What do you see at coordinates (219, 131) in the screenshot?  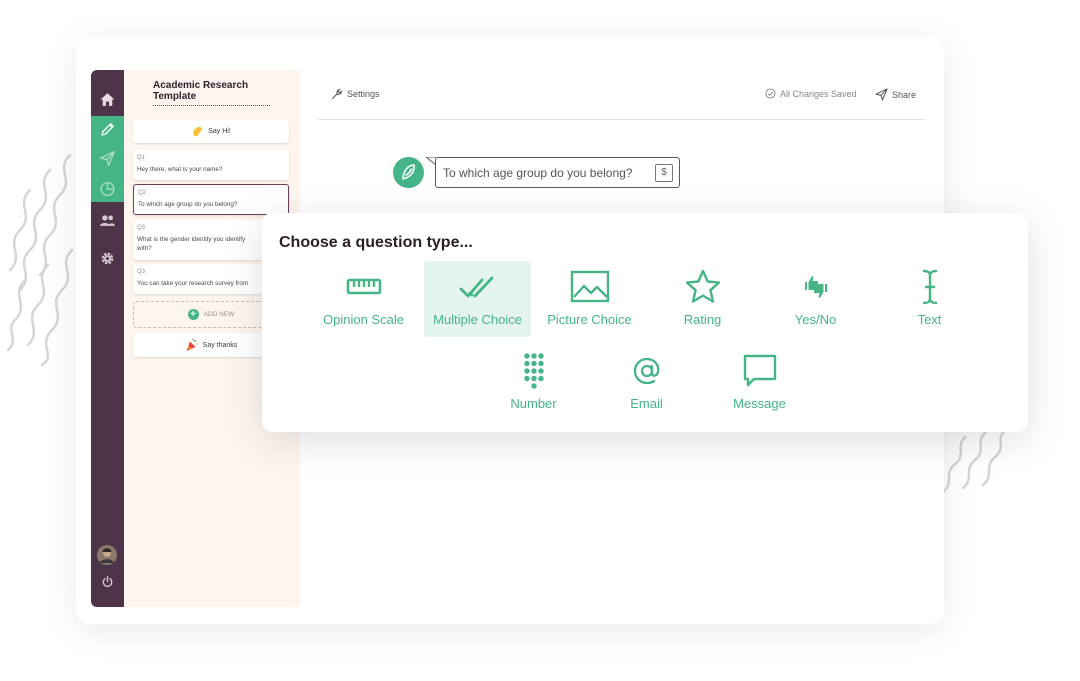 I see `welcome-label: Say Hi!` at bounding box center [219, 131].